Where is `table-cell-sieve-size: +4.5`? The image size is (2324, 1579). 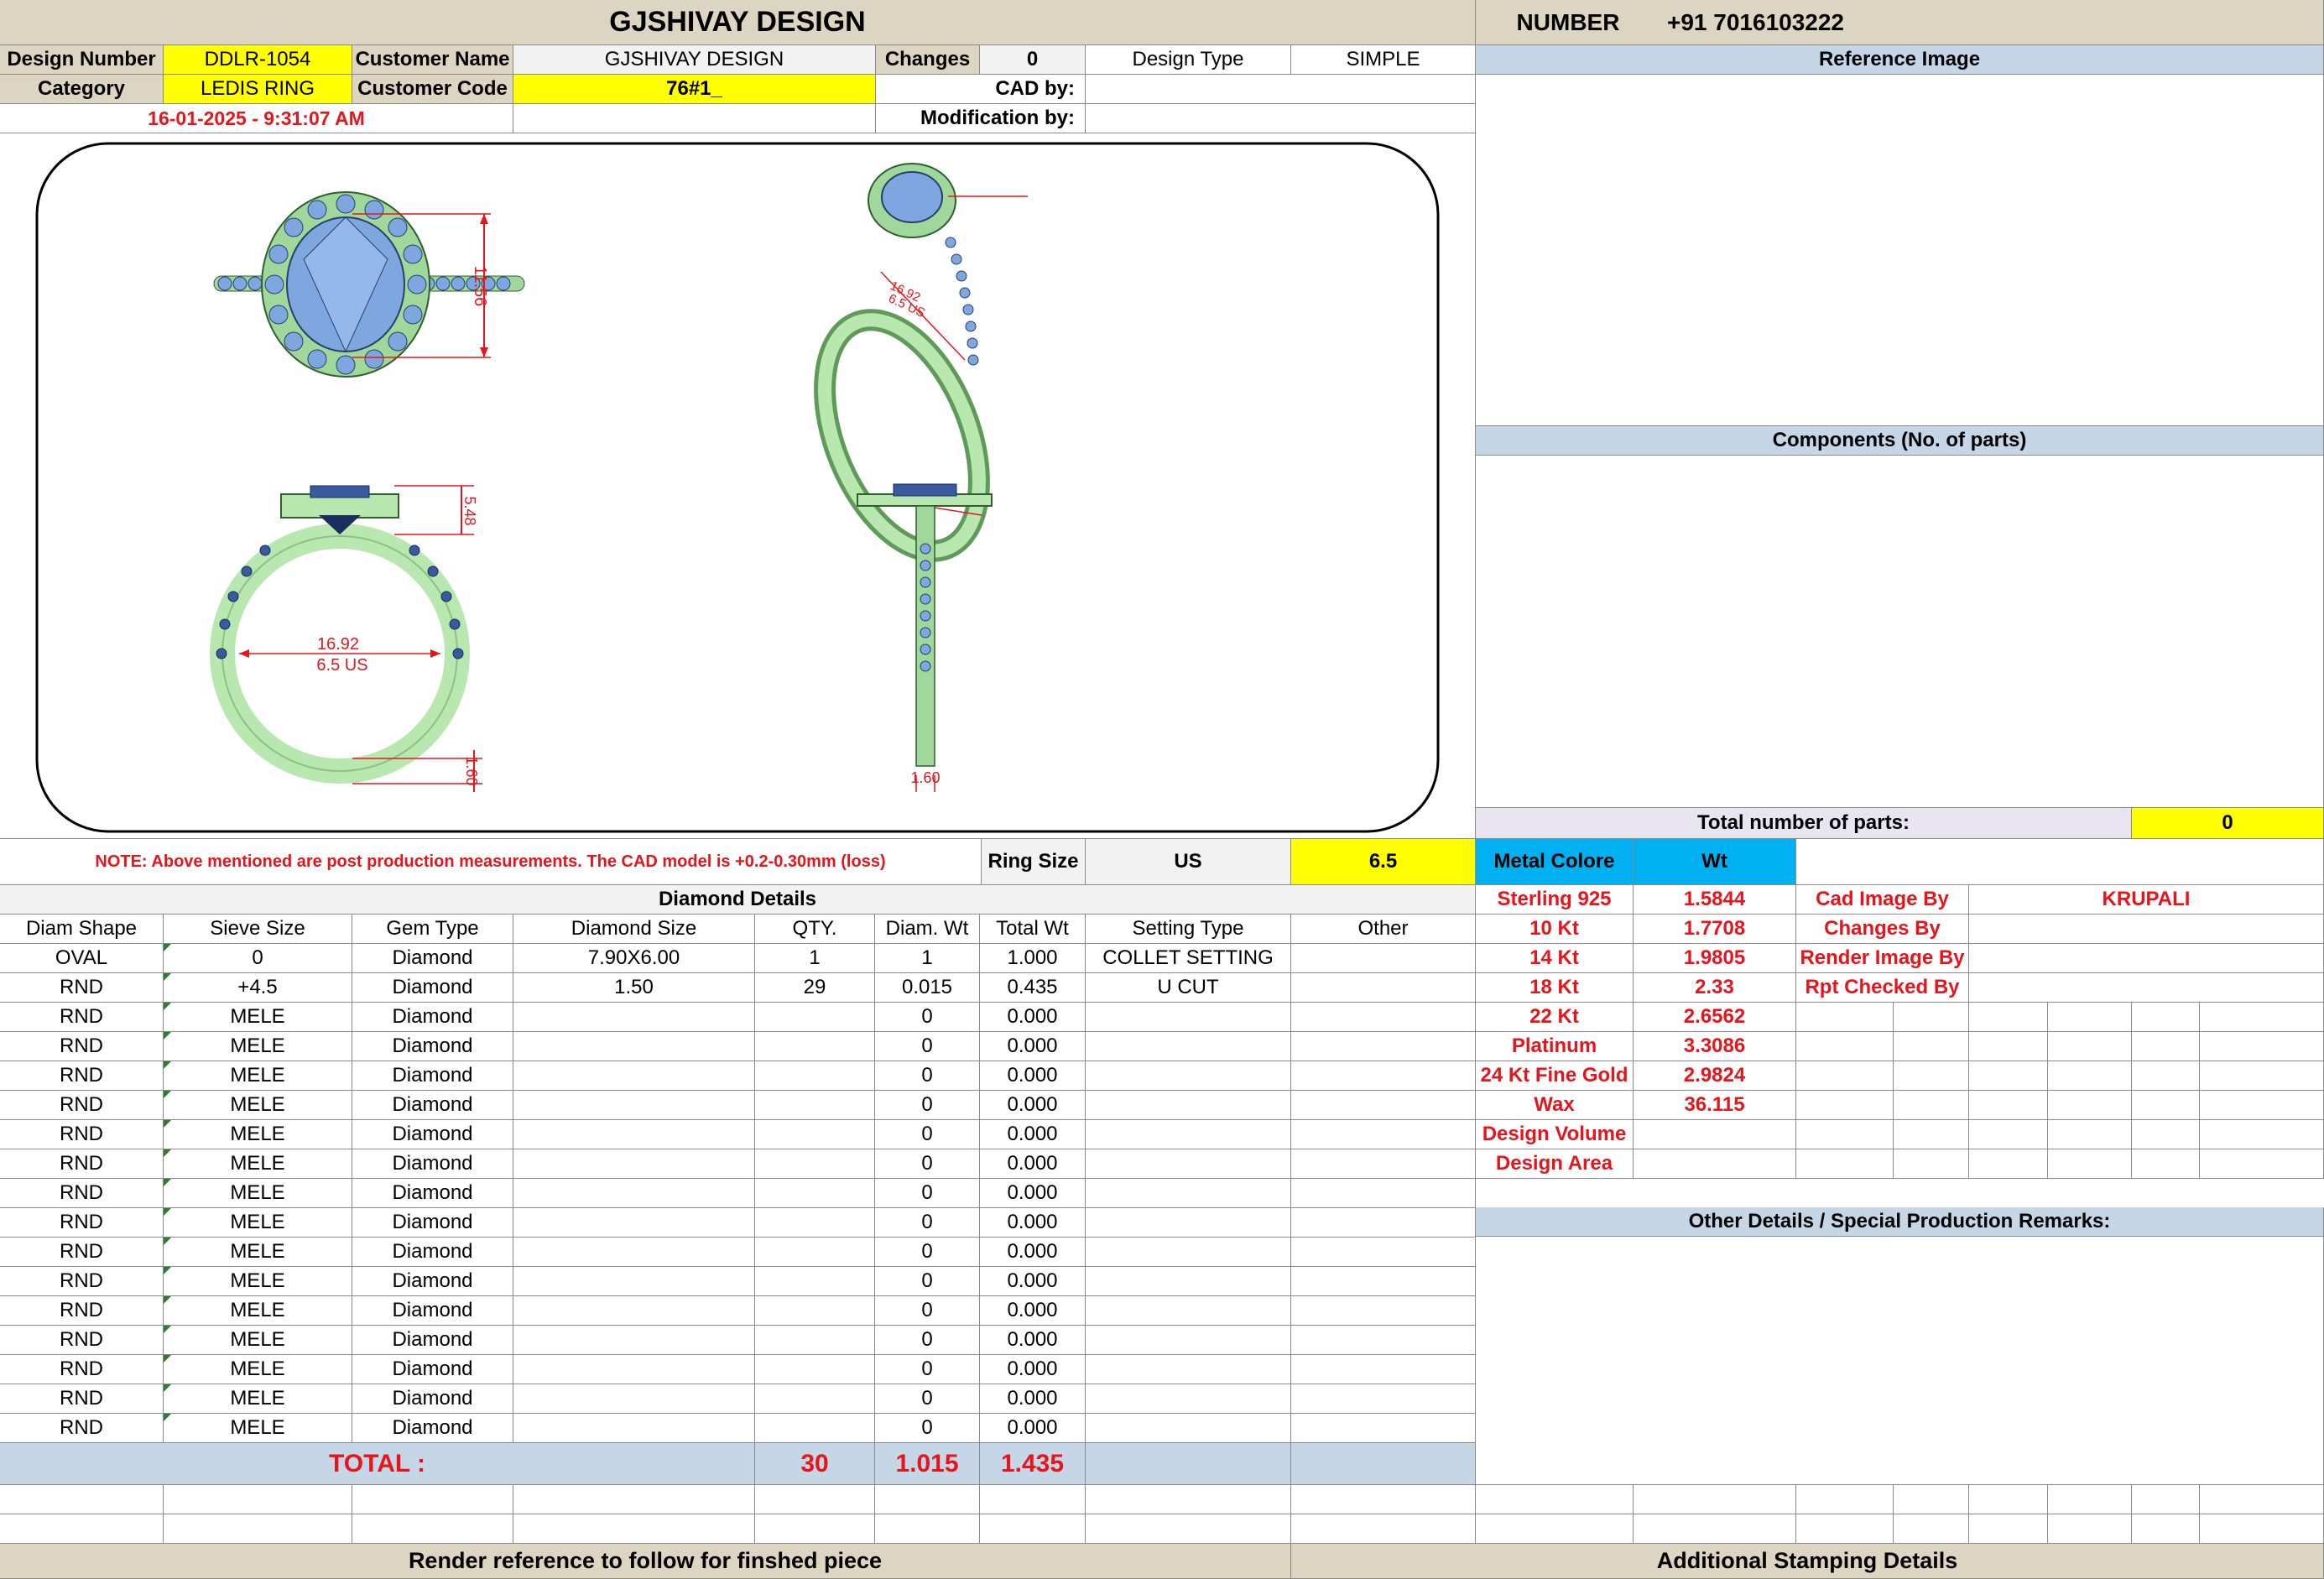 table-cell-sieve-size: +4.5 is located at coordinates (258, 988).